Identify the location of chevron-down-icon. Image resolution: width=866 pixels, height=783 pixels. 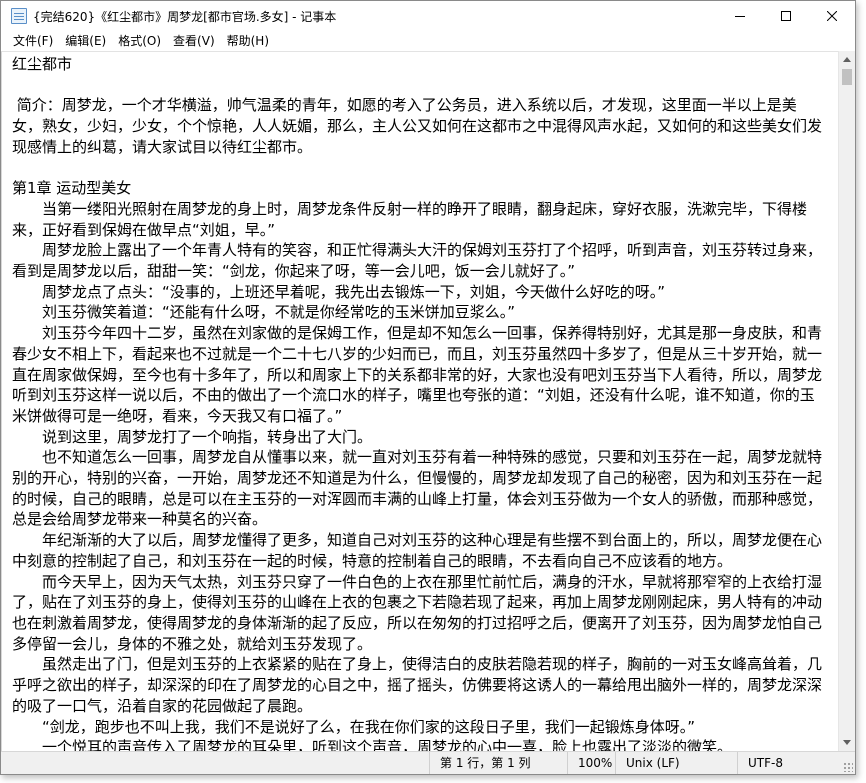
(847, 742).